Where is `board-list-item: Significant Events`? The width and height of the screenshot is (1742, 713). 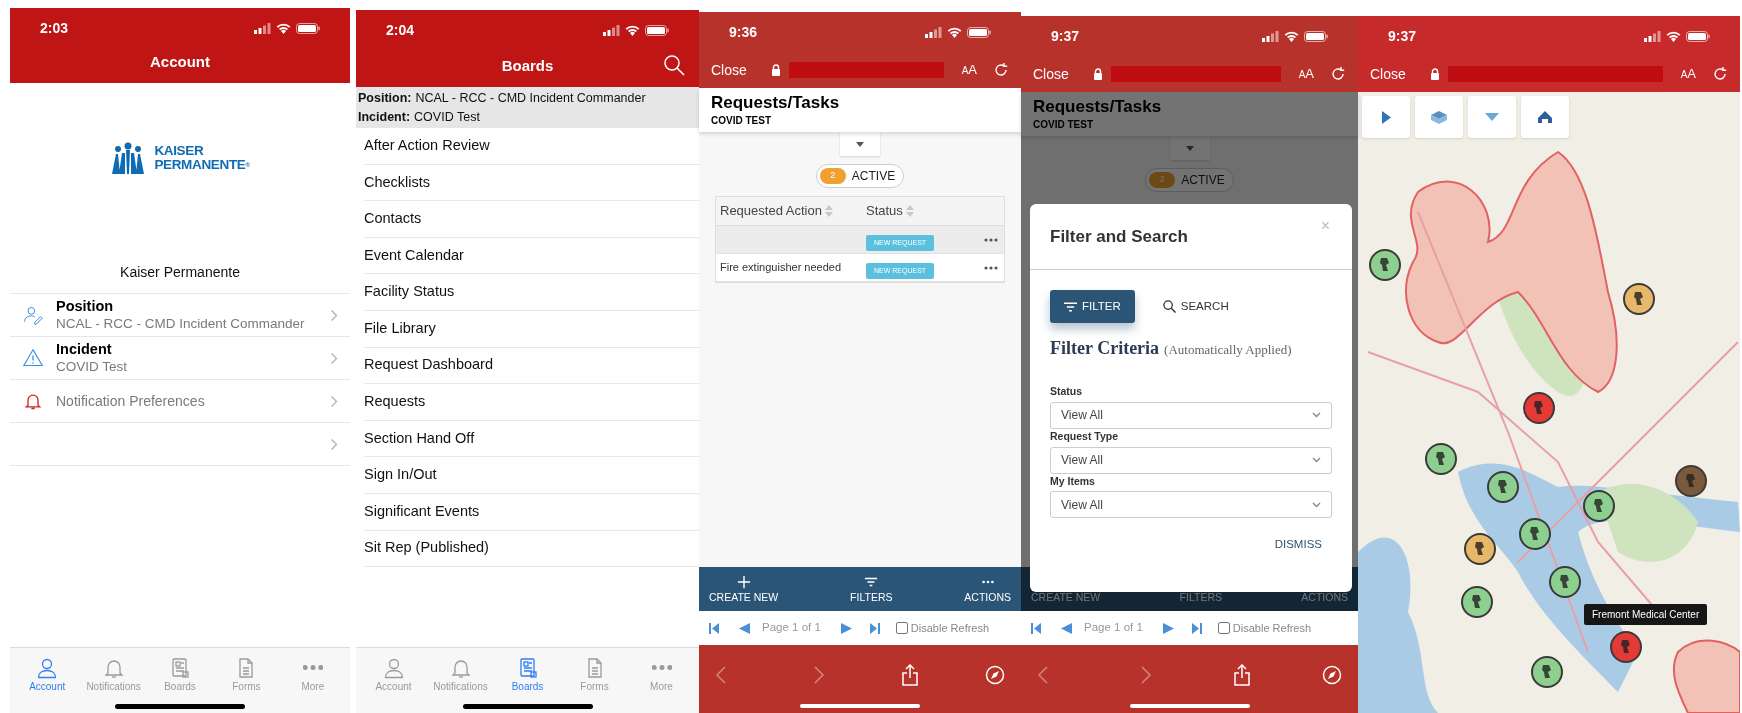 board-list-item: Significant Events is located at coordinates (531, 512).